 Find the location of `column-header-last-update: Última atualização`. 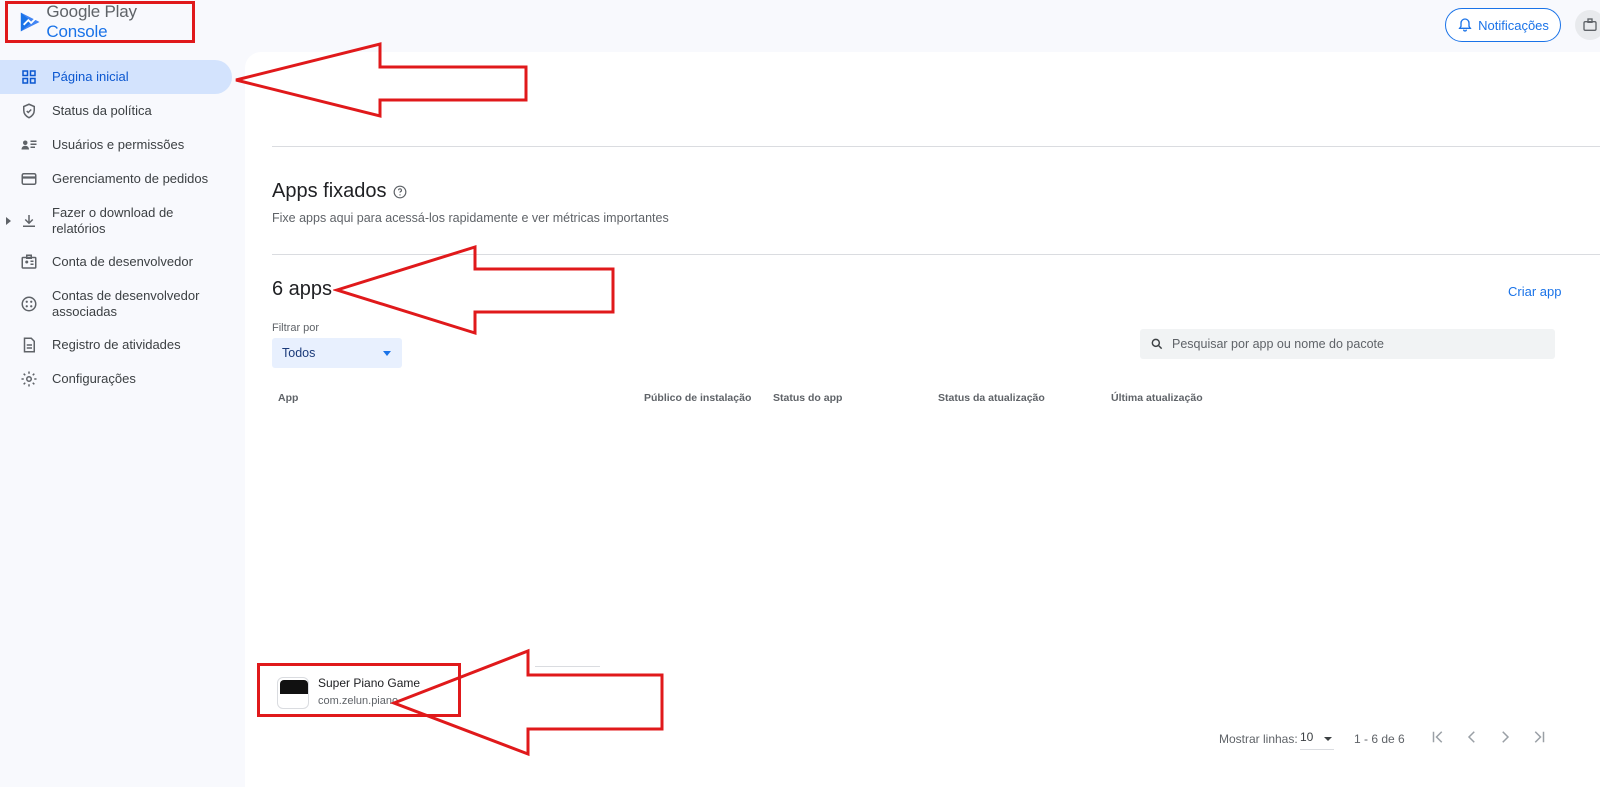

column-header-last-update: Última atualização is located at coordinates (1157, 398).